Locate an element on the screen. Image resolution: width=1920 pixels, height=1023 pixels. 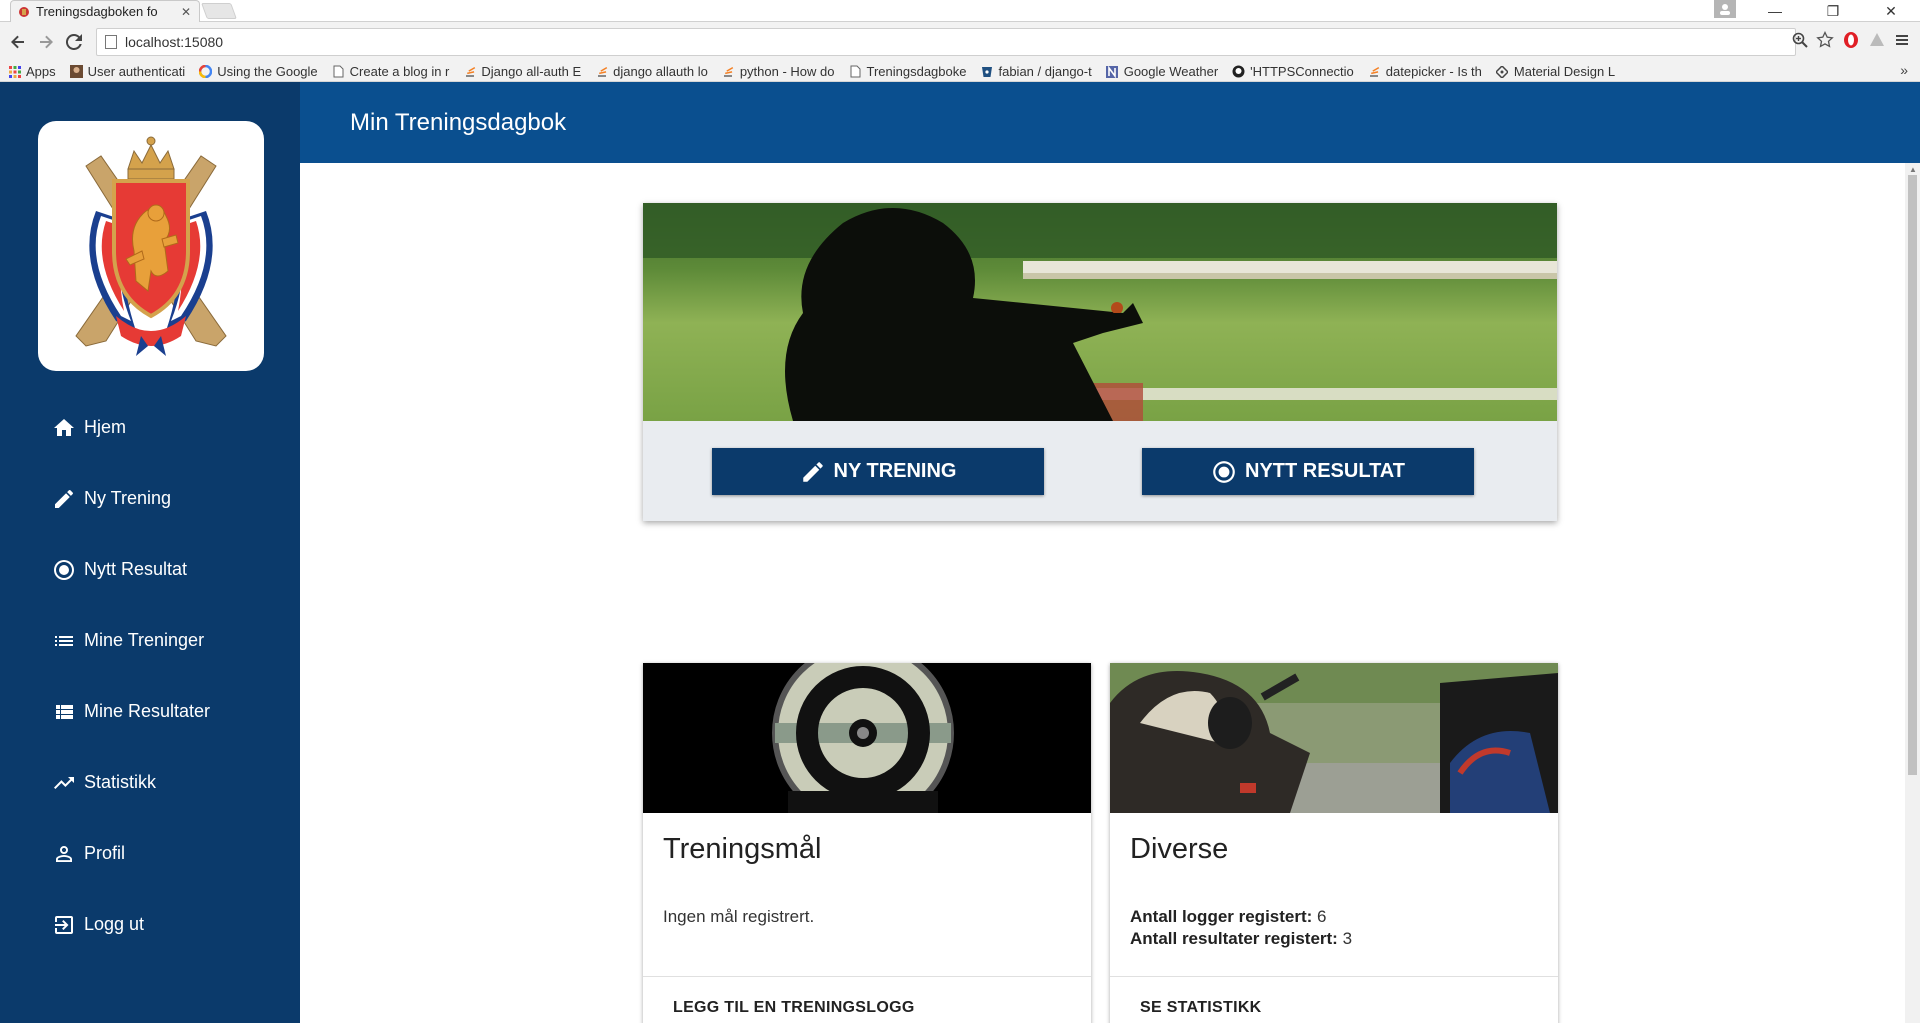
ny-trening-label: NY TRENING is located at coordinates (895, 471).